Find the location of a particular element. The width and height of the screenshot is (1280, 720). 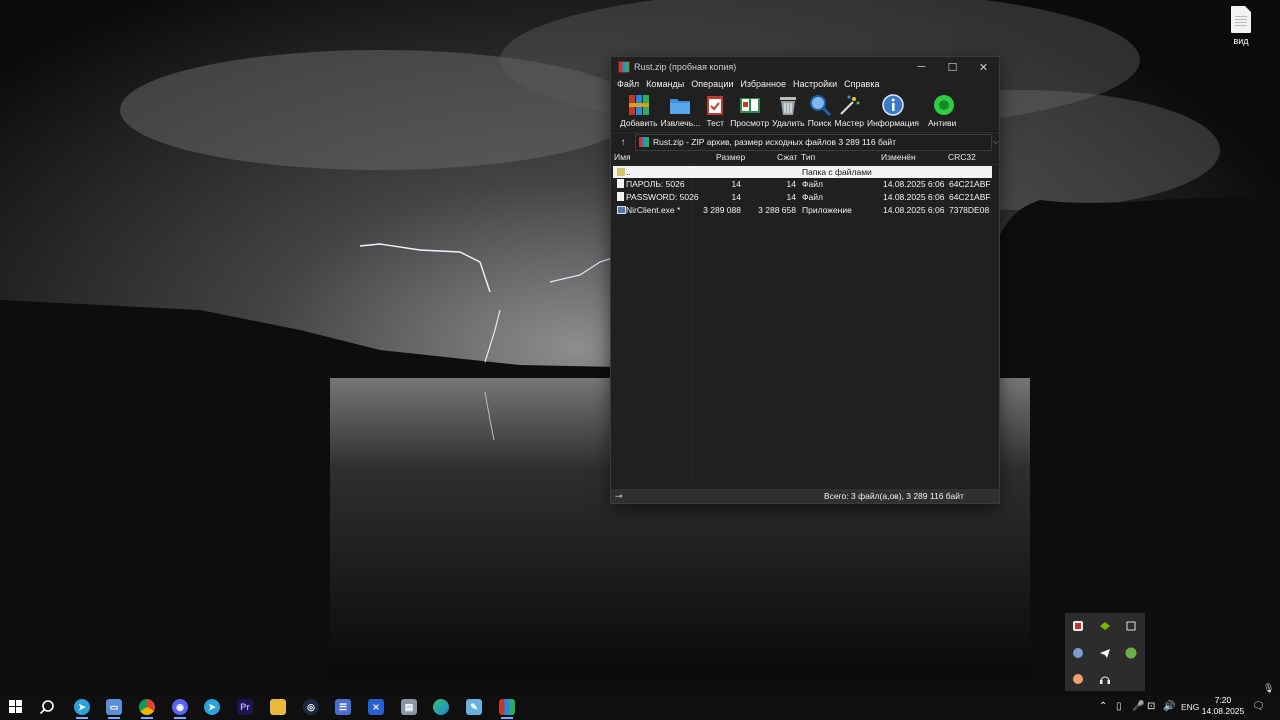

notifications-icon: 🗨 is located at coordinates (1258, 706).